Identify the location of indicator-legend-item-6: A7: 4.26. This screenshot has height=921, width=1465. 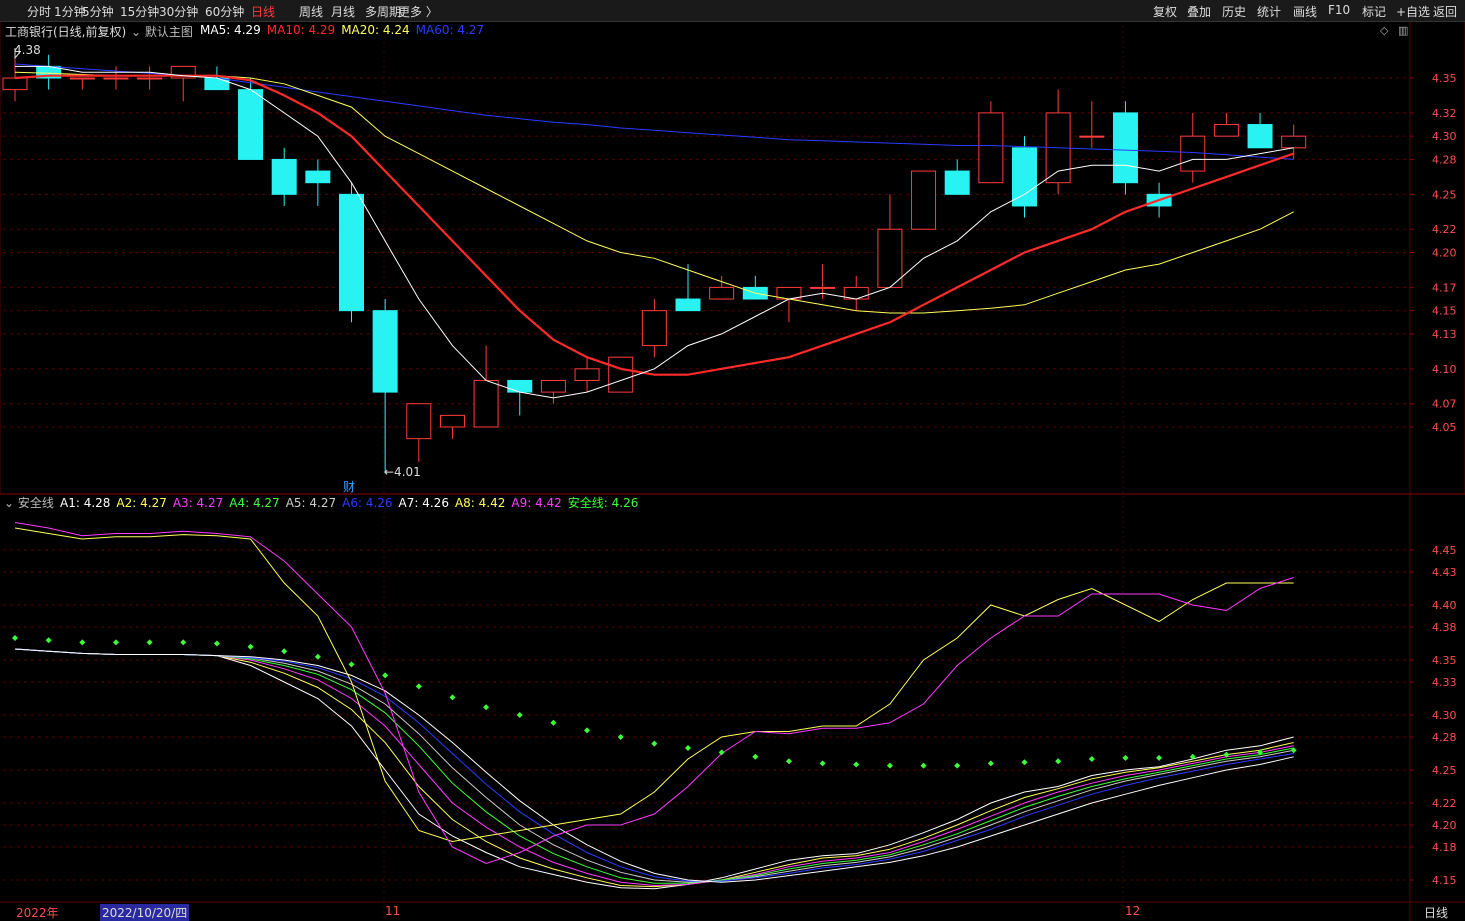
(423, 503).